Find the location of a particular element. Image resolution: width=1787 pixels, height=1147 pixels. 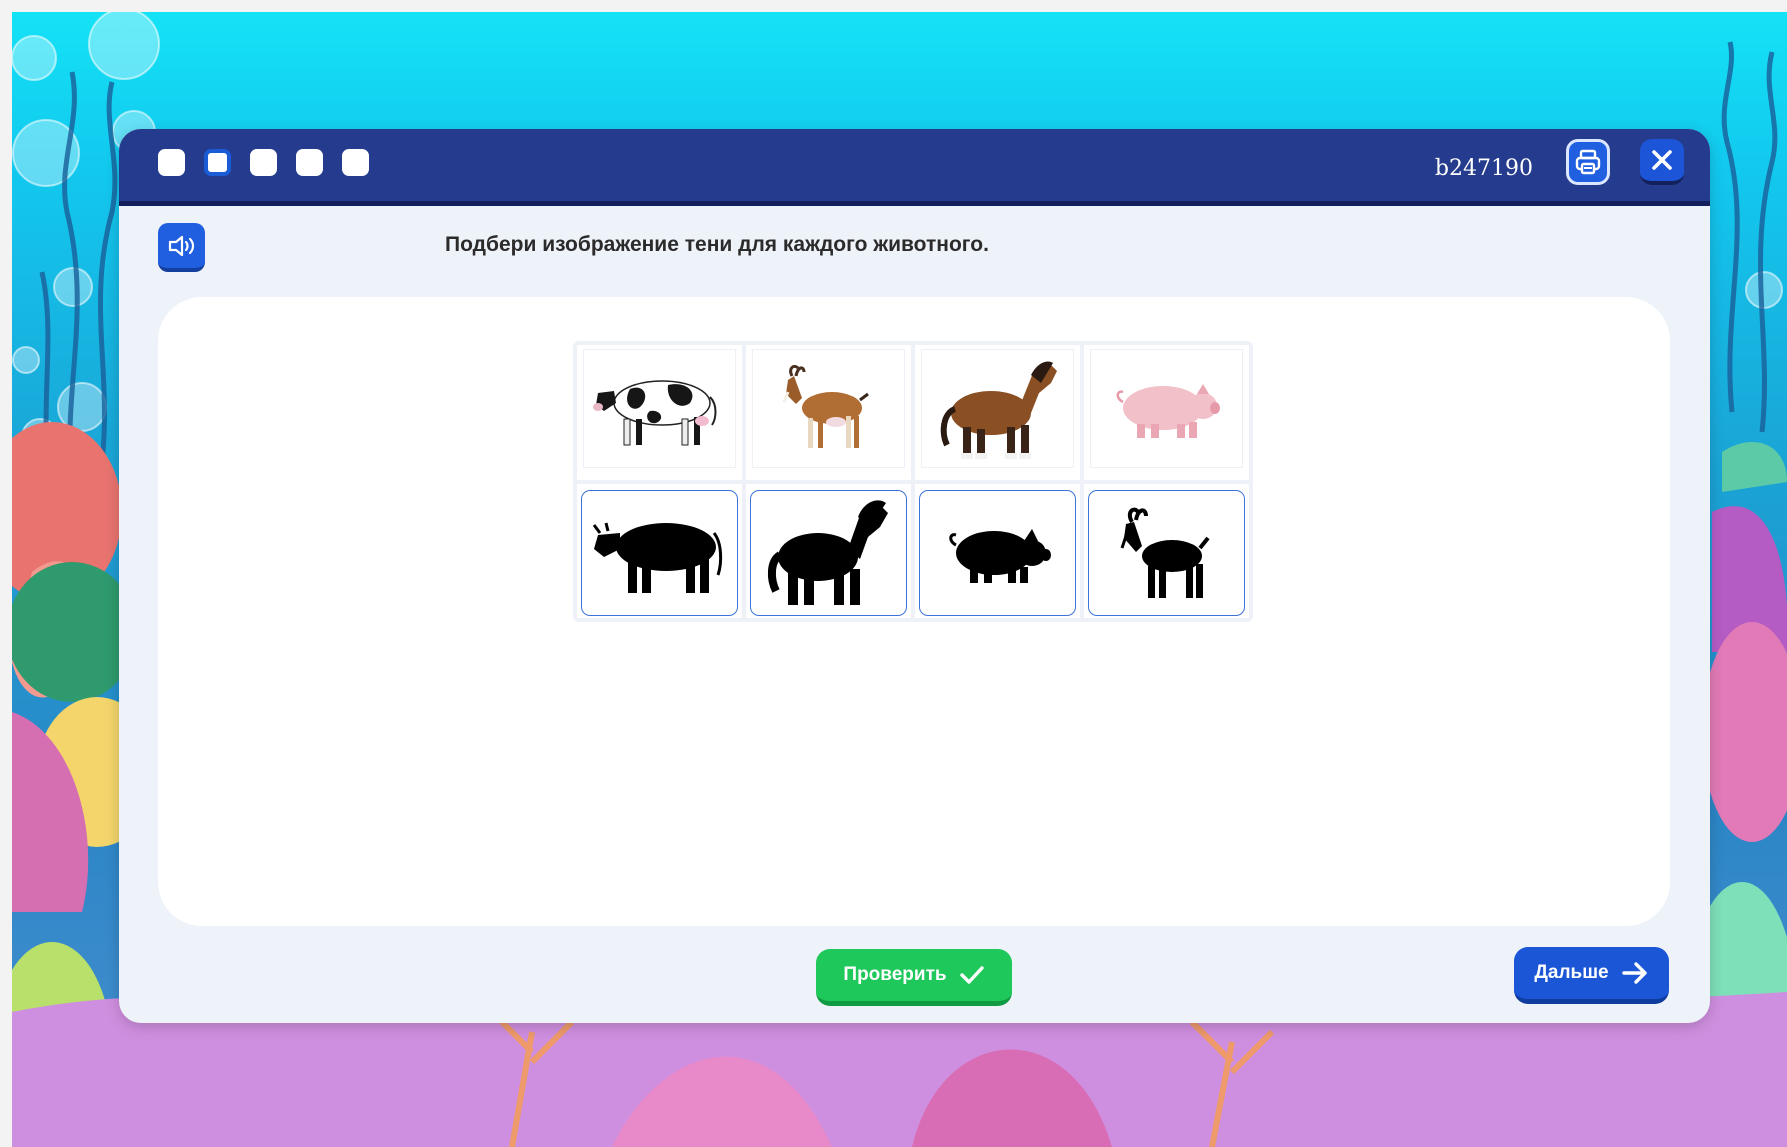

top-bar: b247190 is located at coordinates (914, 167).